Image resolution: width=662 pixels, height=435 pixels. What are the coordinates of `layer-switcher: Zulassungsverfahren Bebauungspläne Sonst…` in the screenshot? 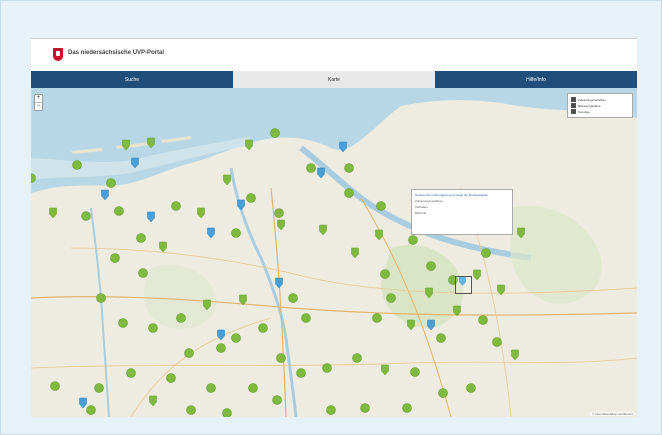 It's located at (600, 105).